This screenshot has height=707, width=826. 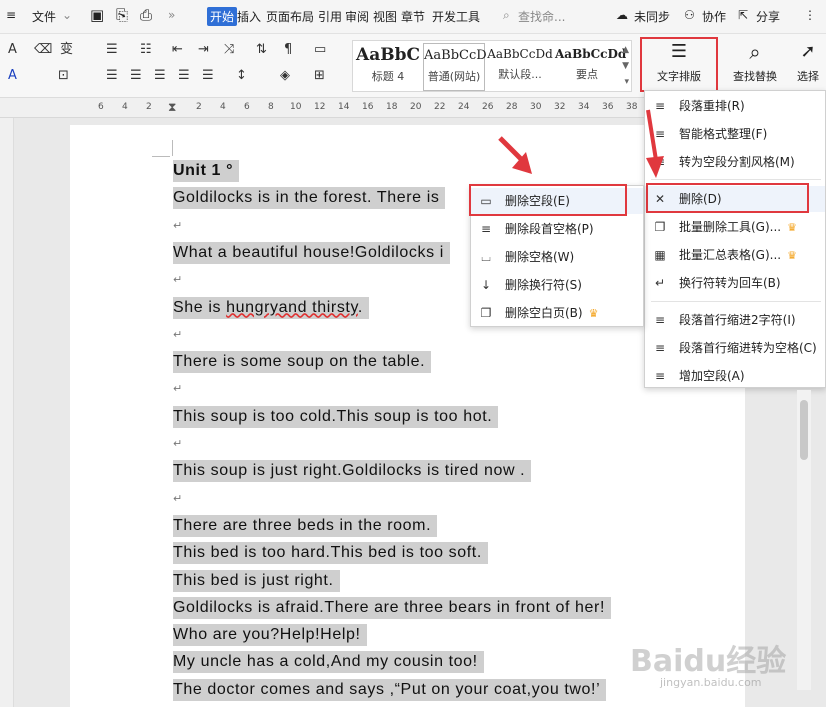 What do you see at coordinates (311, 252) in the screenshot?
I see `document-line: What a beautiful house!Goldilocks i` at bounding box center [311, 252].